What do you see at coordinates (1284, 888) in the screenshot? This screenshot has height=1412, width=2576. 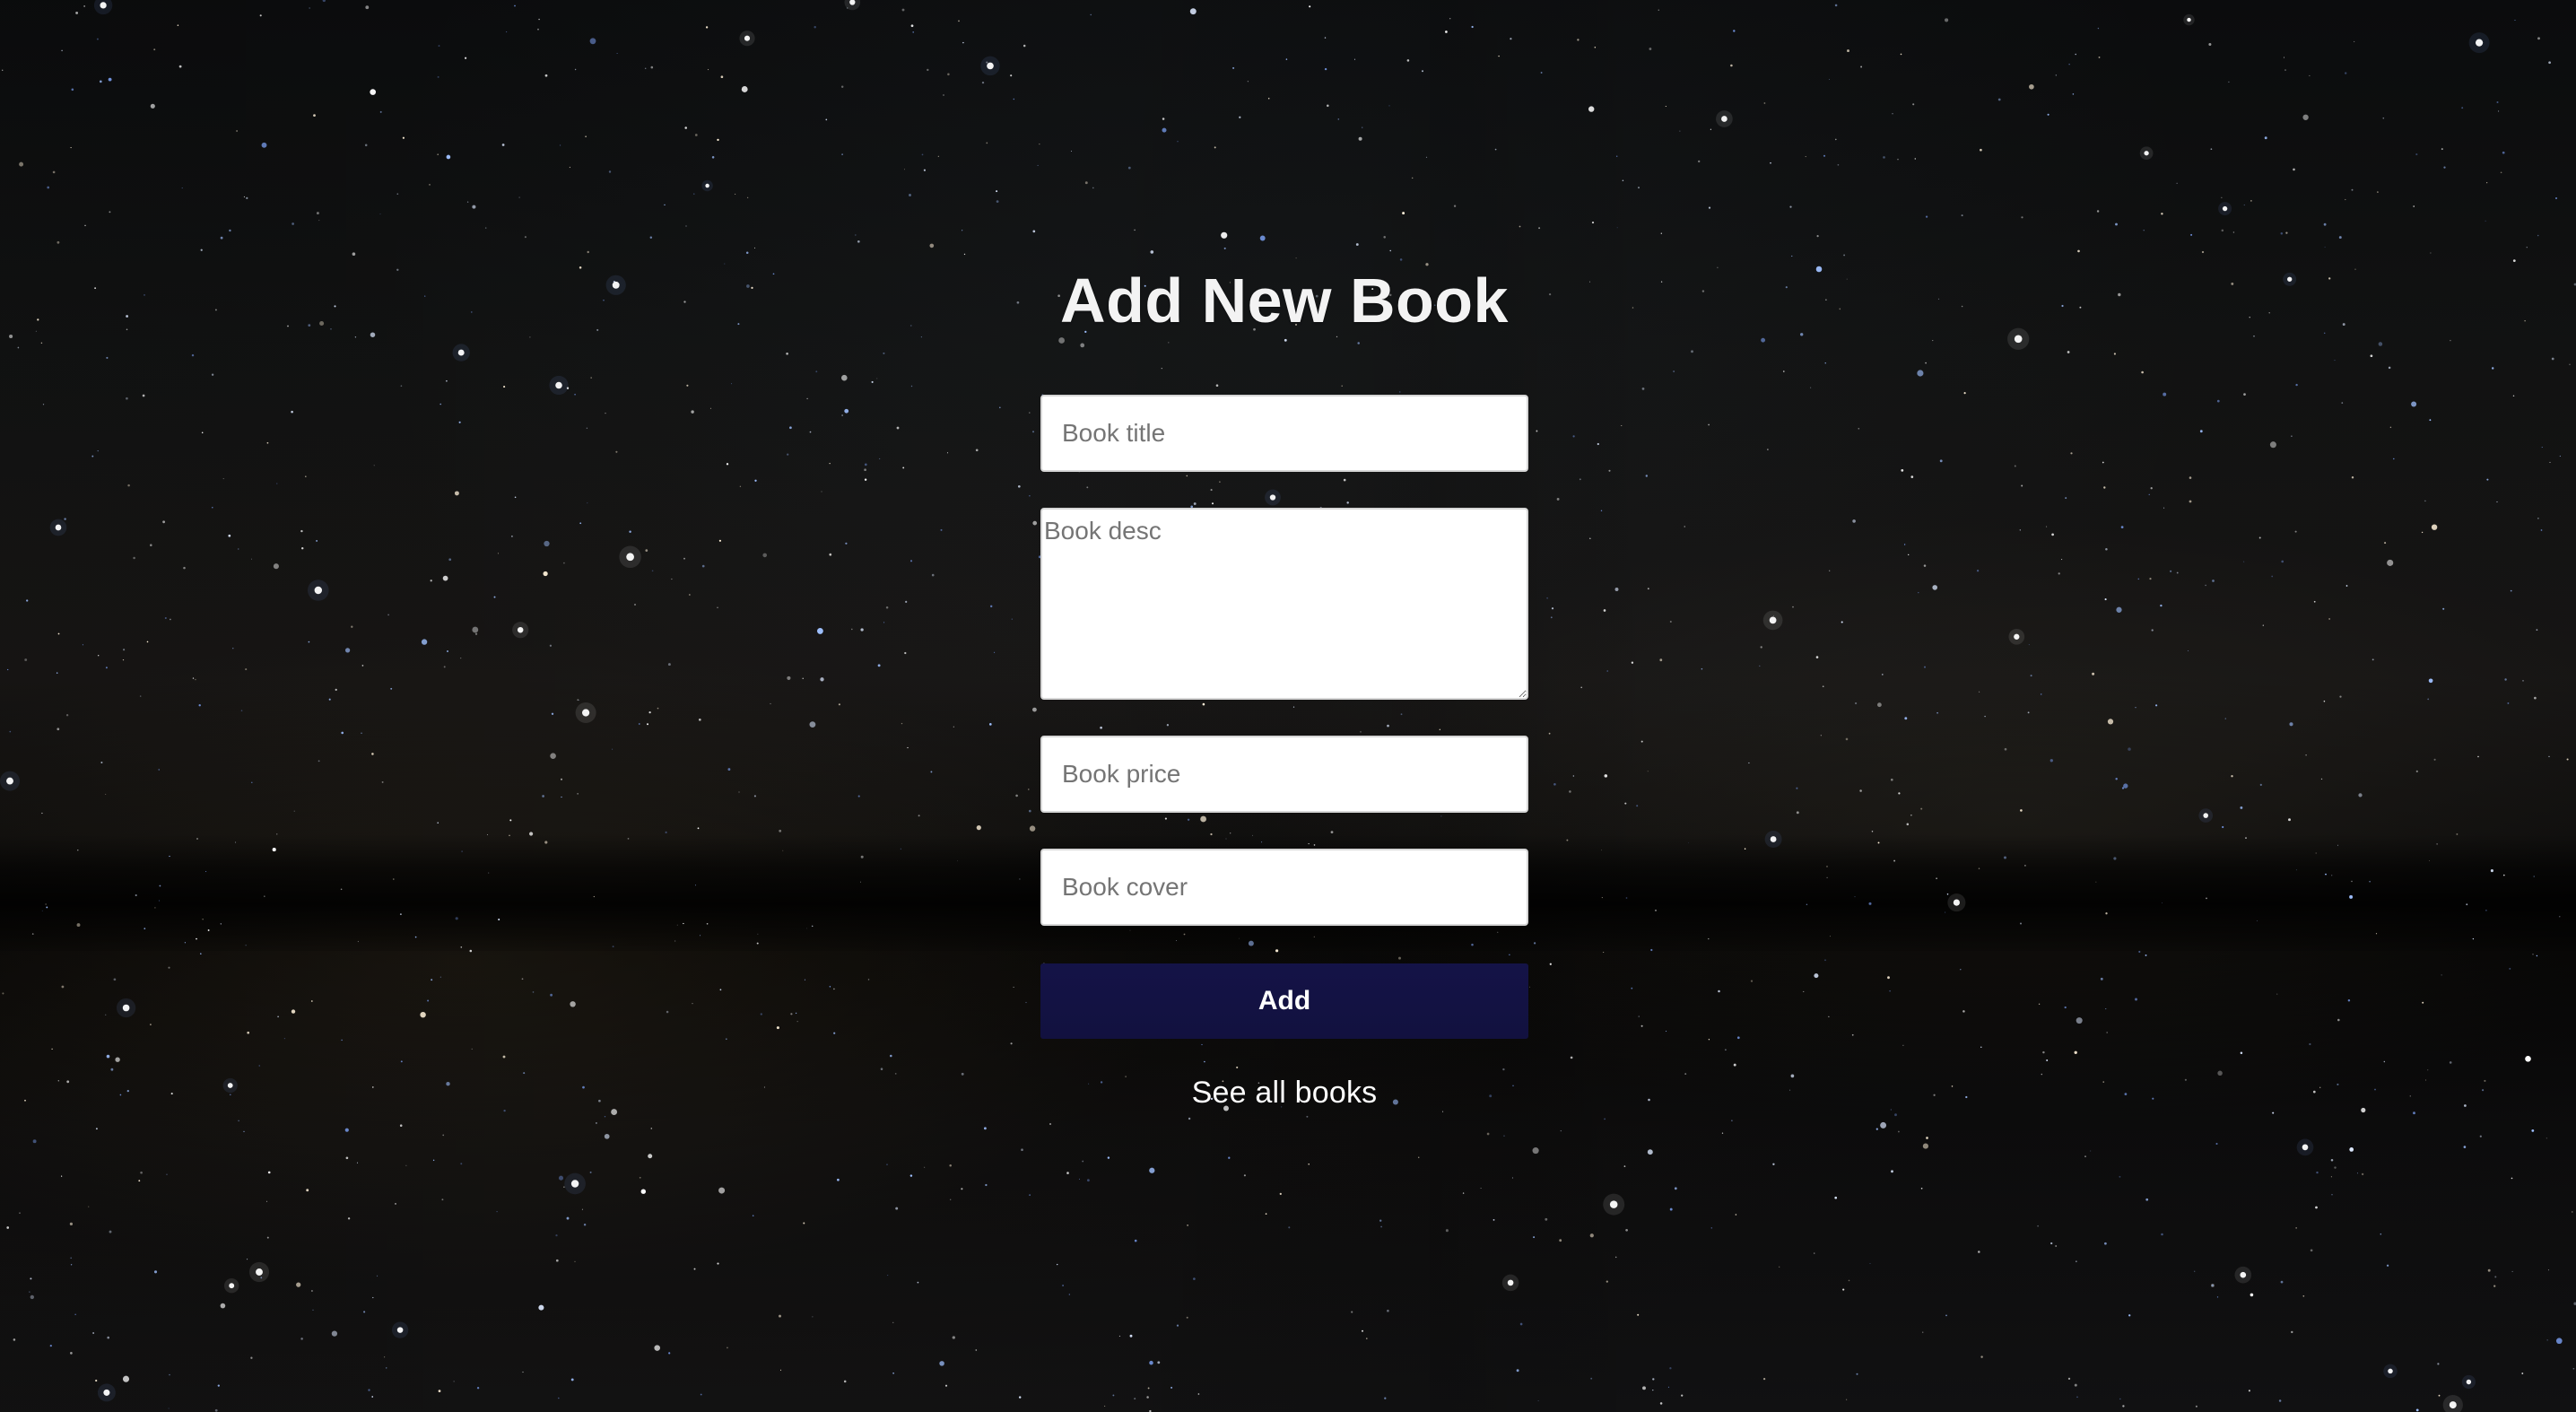 I see `book-cover-input` at bounding box center [1284, 888].